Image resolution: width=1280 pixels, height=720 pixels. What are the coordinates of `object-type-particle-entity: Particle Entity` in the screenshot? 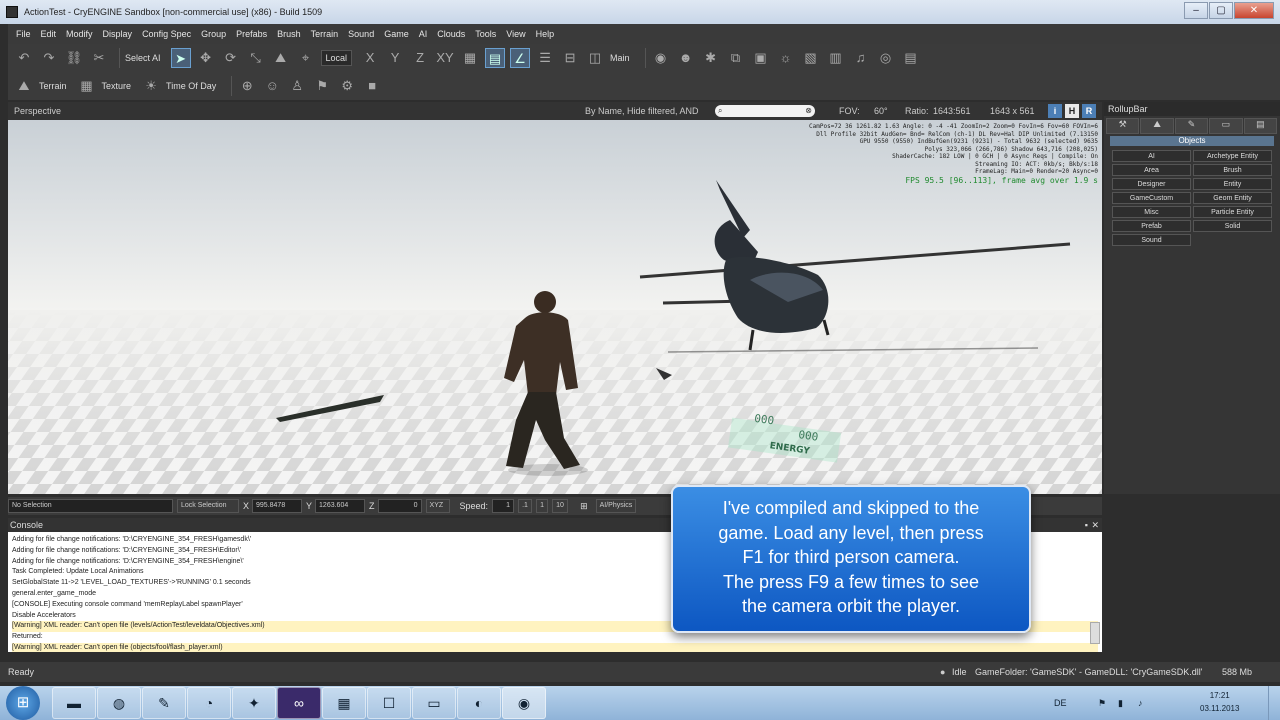 It's located at (1232, 212).